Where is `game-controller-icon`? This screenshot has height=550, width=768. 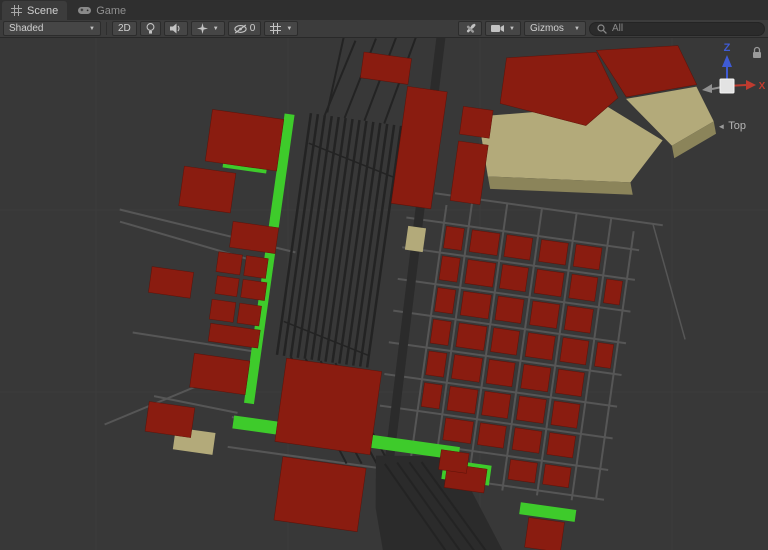 game-controller-icon is located at coordinates (85, 10).